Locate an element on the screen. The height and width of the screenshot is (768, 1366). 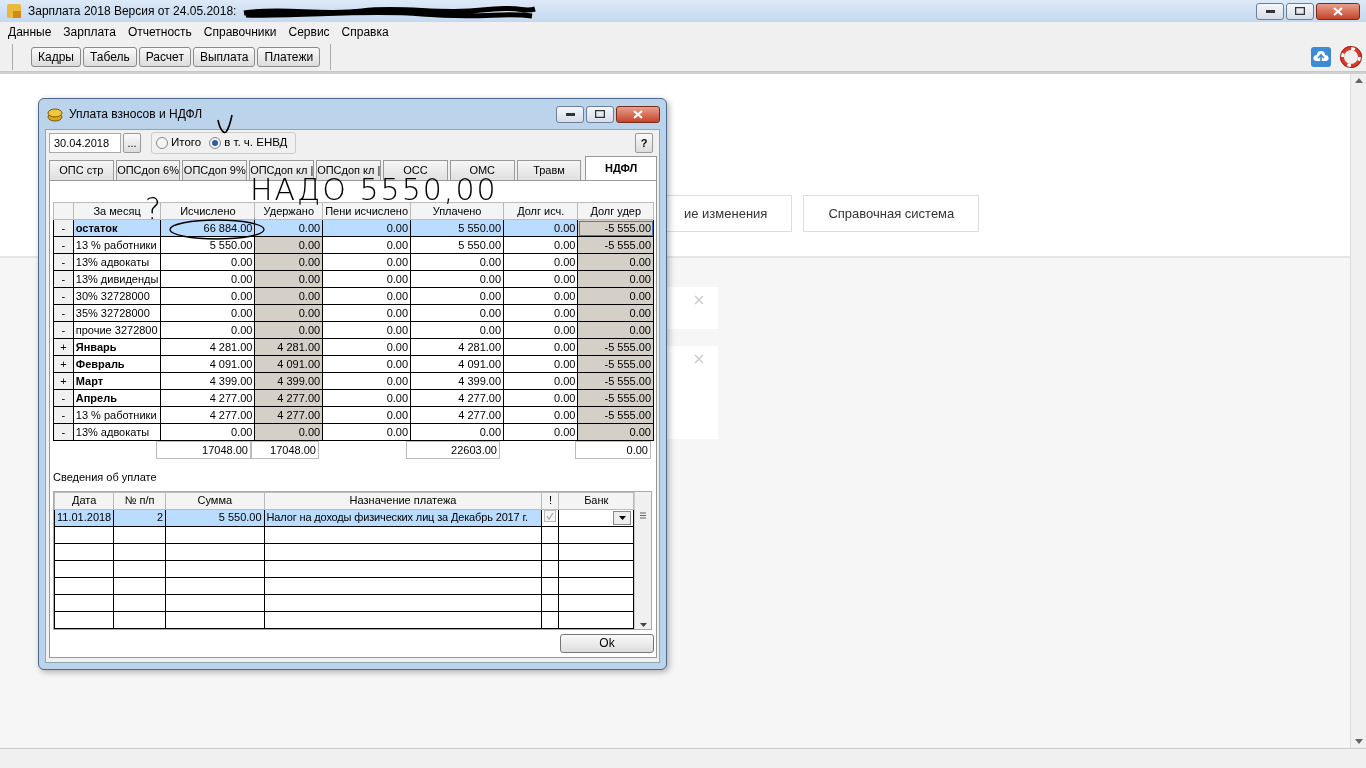
table-row: - 35% 32728000 0.00 0.00 0.00 0.00 0.00 0.00 is located at coordinates (353, 313).